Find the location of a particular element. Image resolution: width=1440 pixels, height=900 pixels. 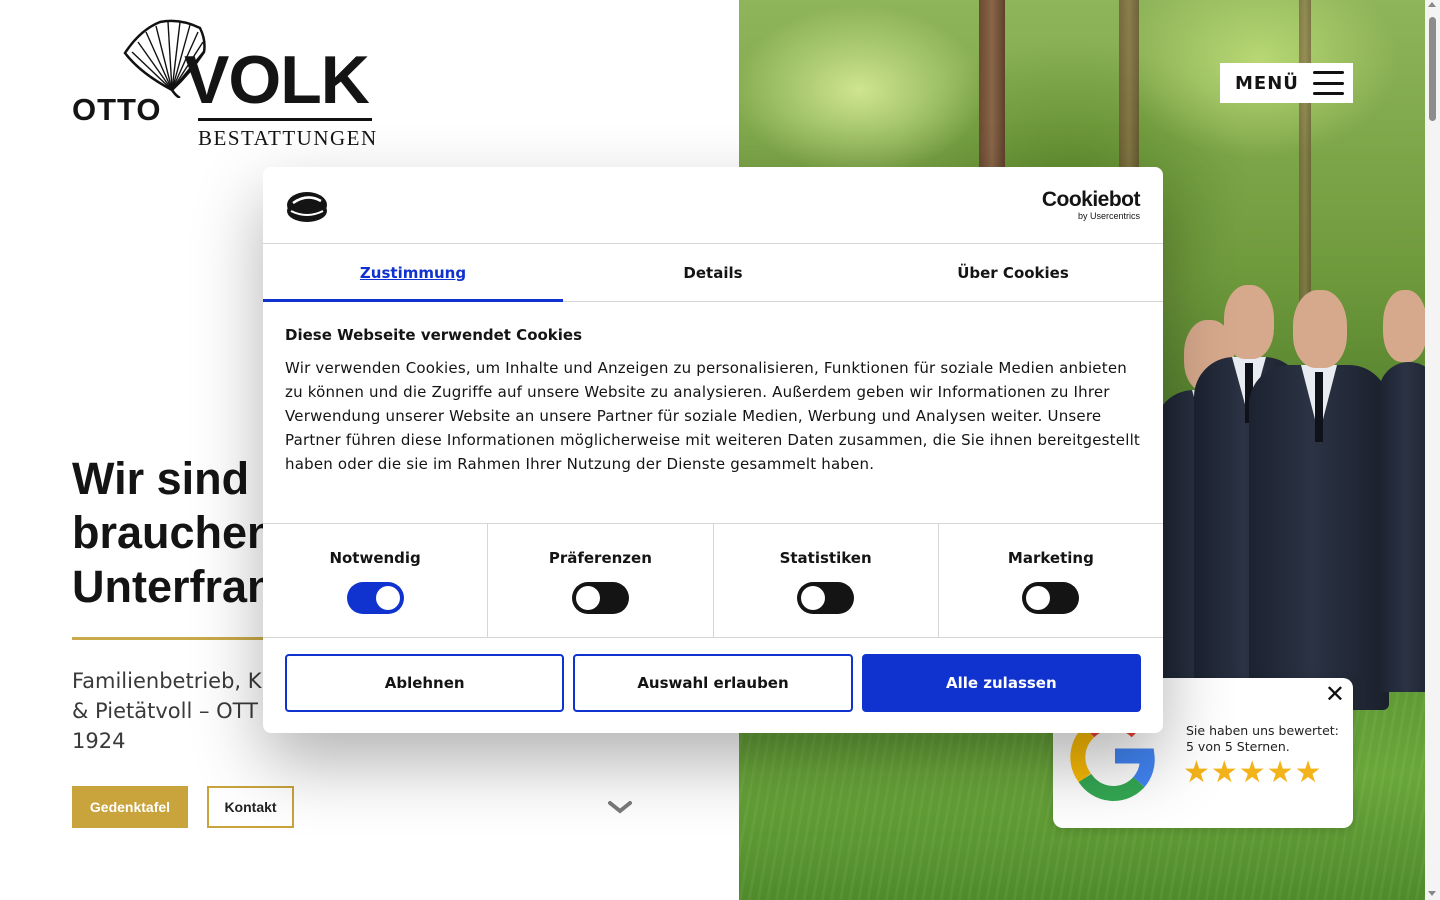

category-marketing: Marketing is located at coordinates (1051, 580).